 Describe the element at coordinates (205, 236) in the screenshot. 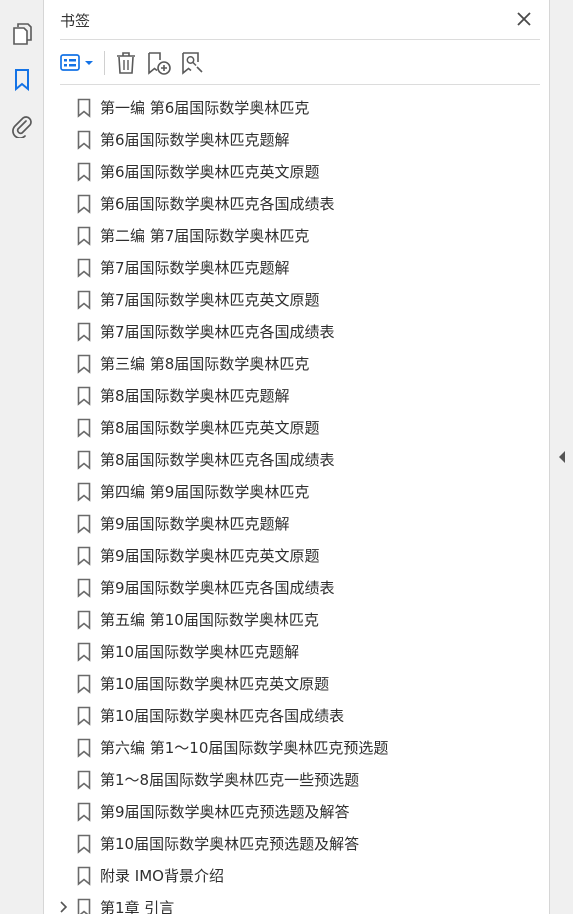

I see `bookmark-label: 第二编 第7届国际数学奥林匹克` at that location.